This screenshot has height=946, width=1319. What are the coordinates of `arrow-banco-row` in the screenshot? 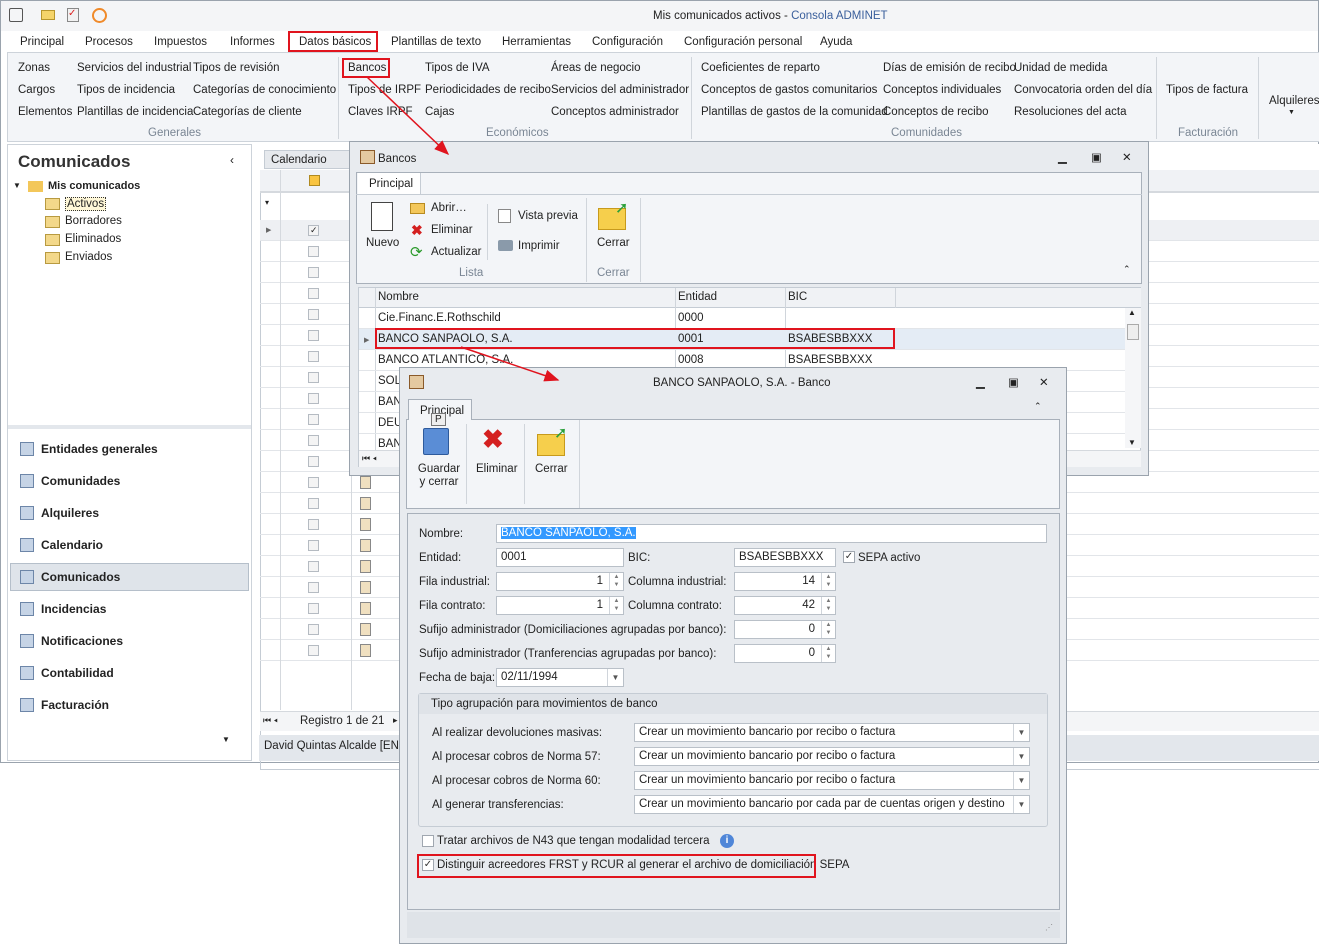 It's located at (510, 364).